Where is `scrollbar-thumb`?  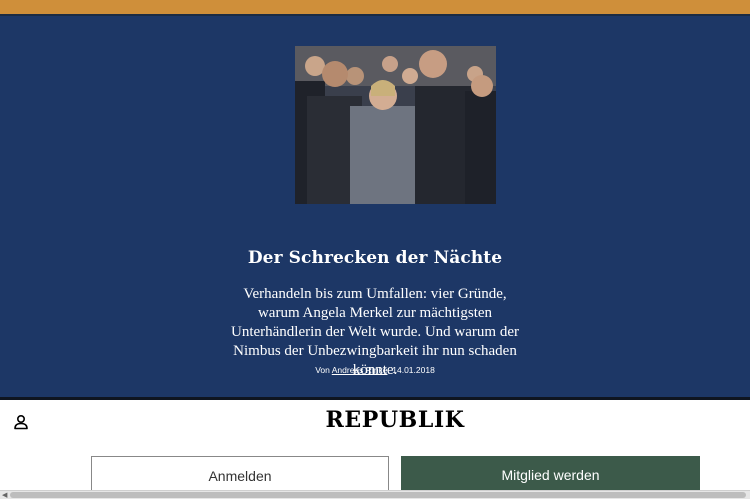 scrollbar-thumb is located at coordinates (378, 495).